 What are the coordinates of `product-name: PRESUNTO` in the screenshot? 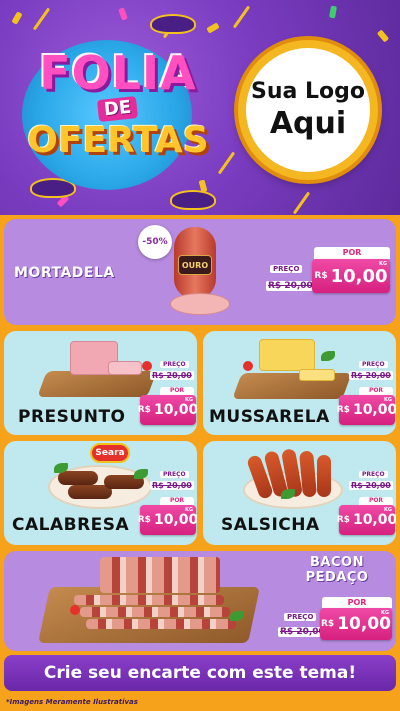 It's located at (72, 417).